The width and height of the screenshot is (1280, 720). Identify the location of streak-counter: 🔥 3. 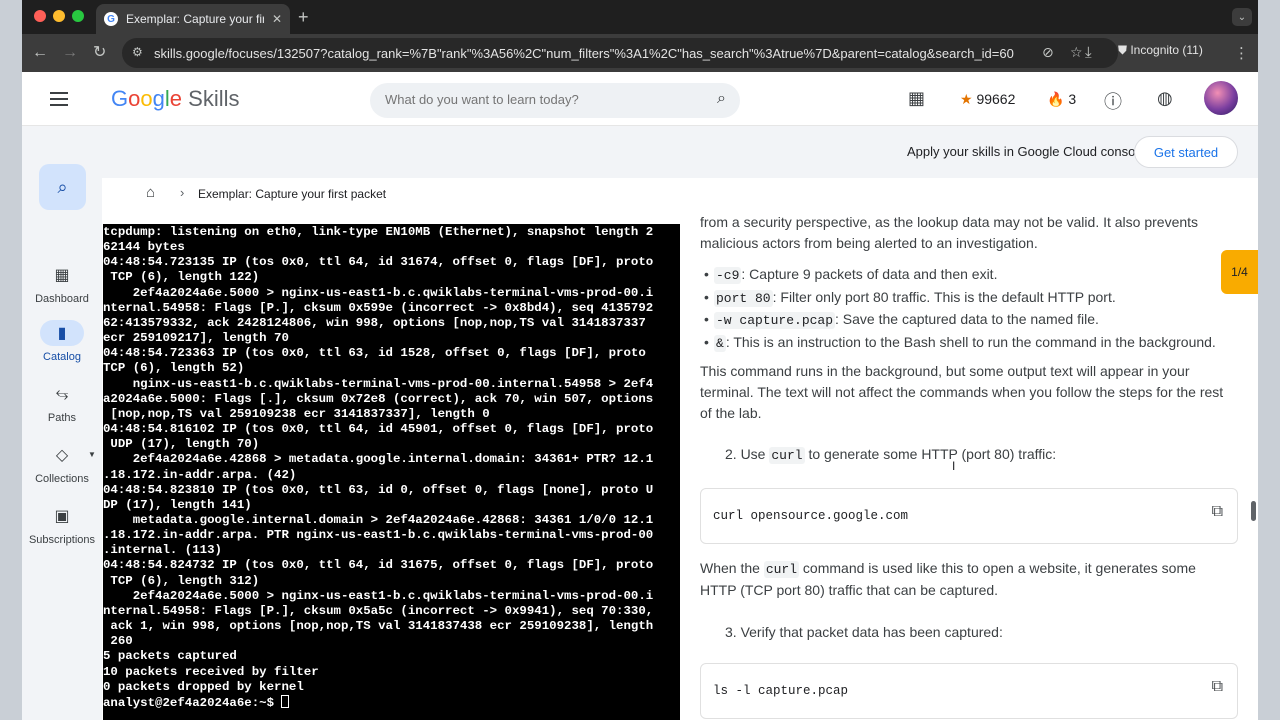
(1061, 99).